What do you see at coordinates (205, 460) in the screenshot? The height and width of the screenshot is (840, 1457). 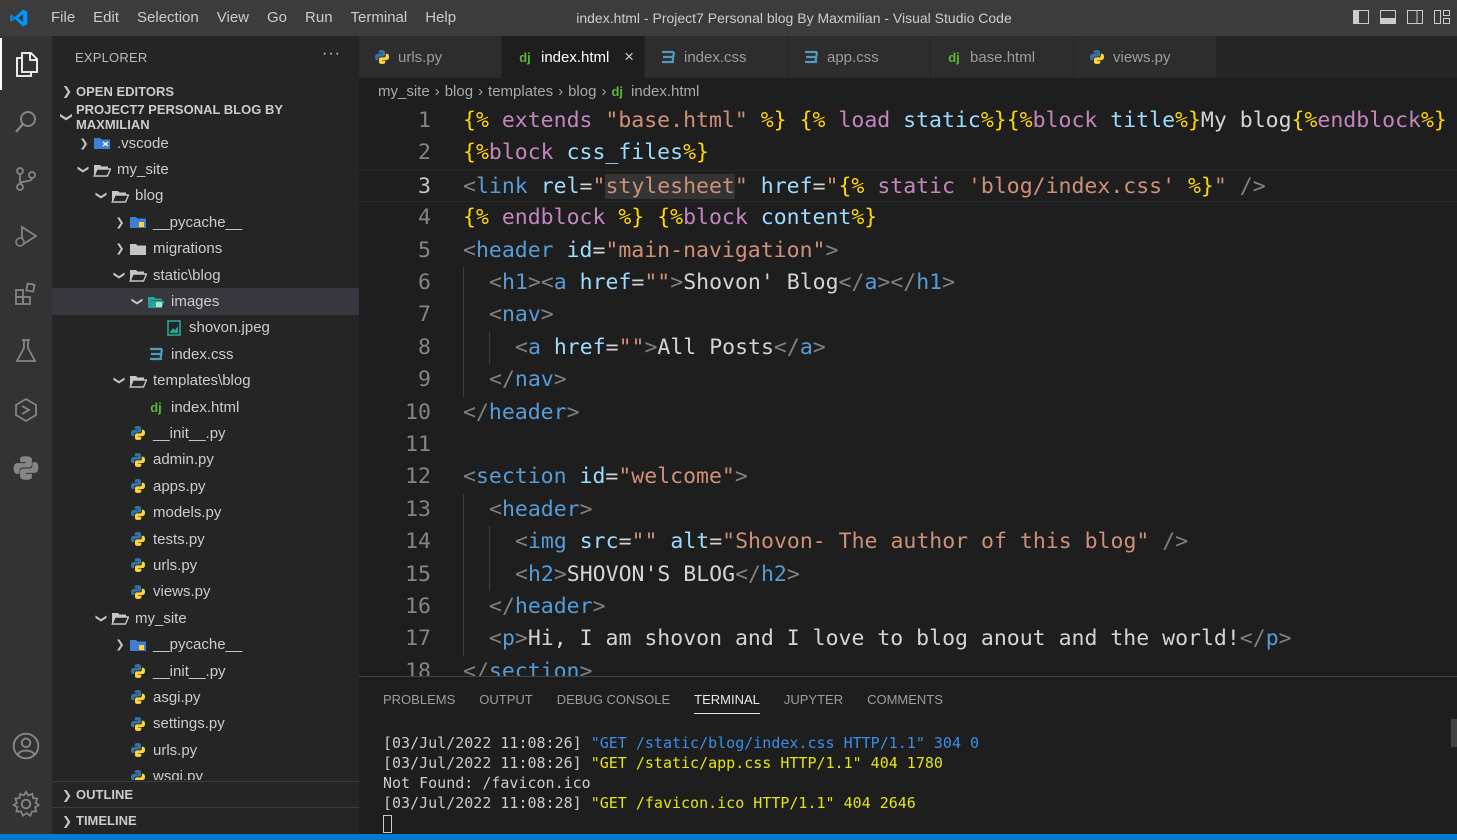 I see `tree-item: admin.py` at bounding box center [205, 460].